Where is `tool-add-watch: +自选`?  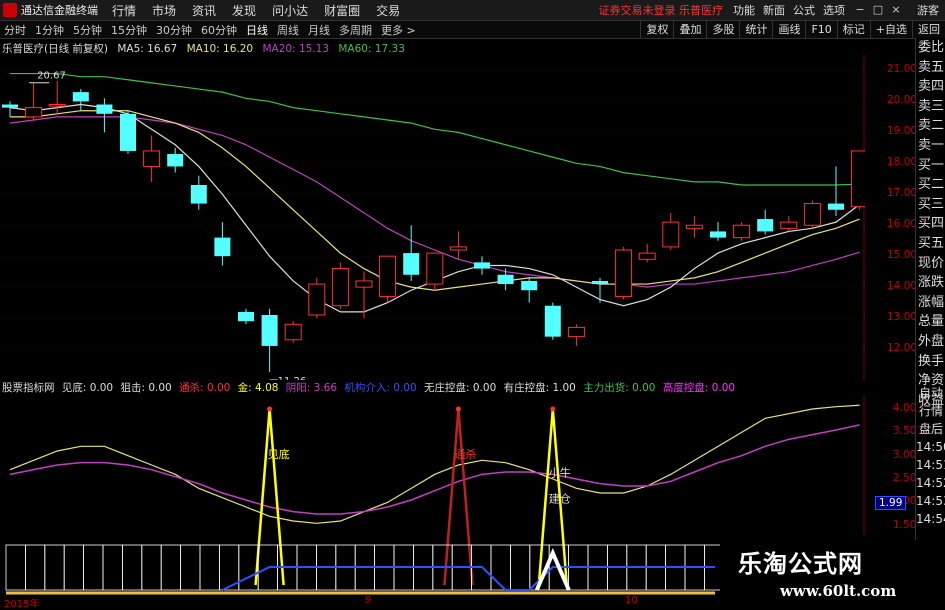
tool-add-watch: +自选 is located at coordinates (890, 29).